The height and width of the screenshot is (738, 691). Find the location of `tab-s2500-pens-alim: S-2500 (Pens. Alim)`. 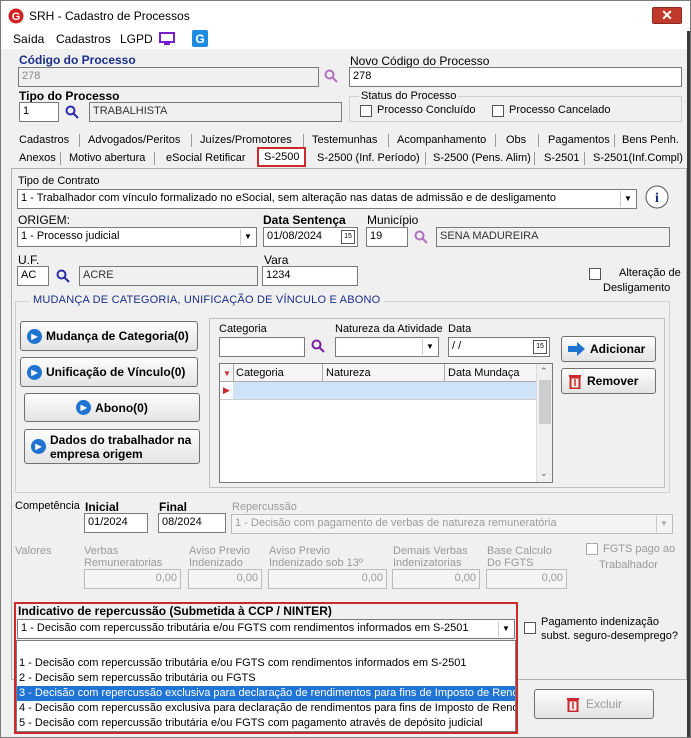

tab-s2500-pens-alim: S-2500 (Pens. Alim) is located at coordinates (482, 158).